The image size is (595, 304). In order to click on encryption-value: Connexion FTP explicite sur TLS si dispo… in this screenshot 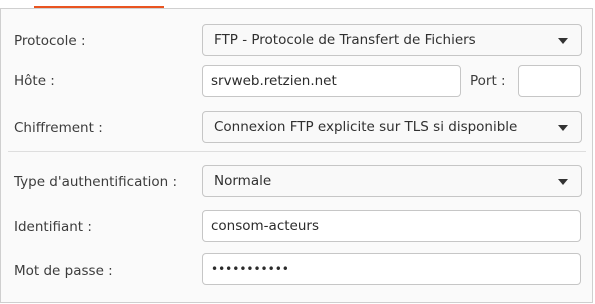, I will do `click(366, 127)`.